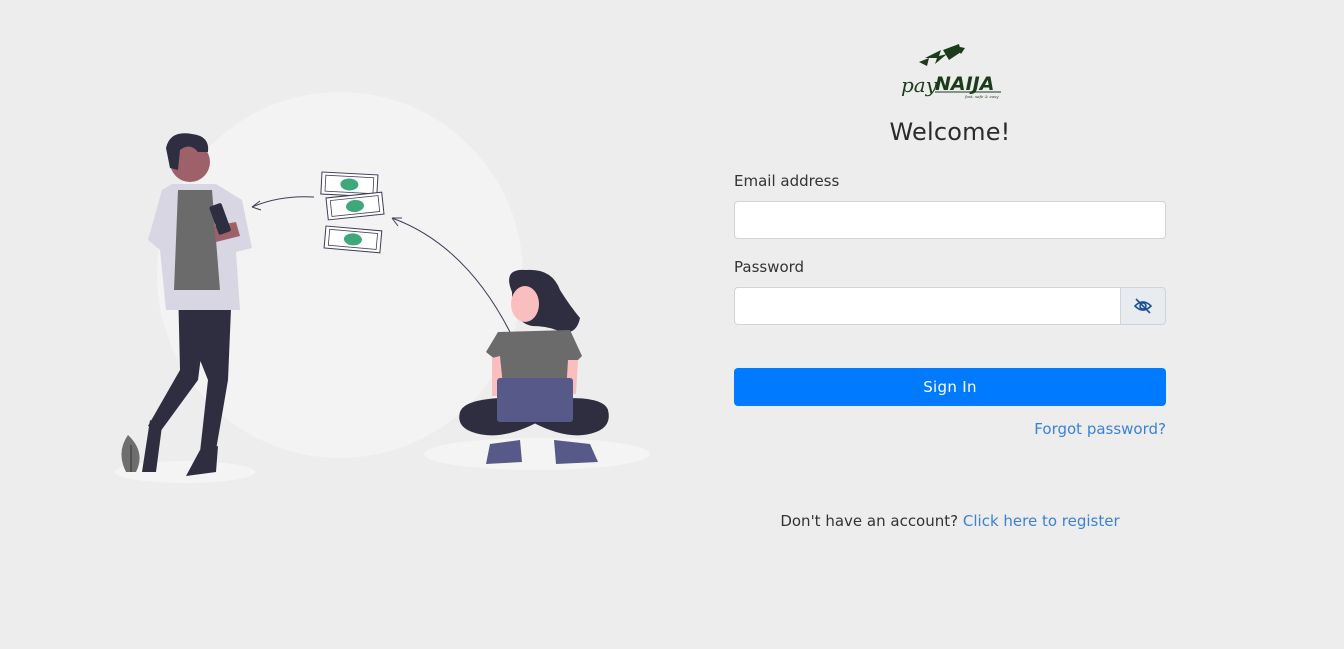 The width and height of the screenshot is (1344, 649). I want to click on ground-shadow-right, so click(537, 454).